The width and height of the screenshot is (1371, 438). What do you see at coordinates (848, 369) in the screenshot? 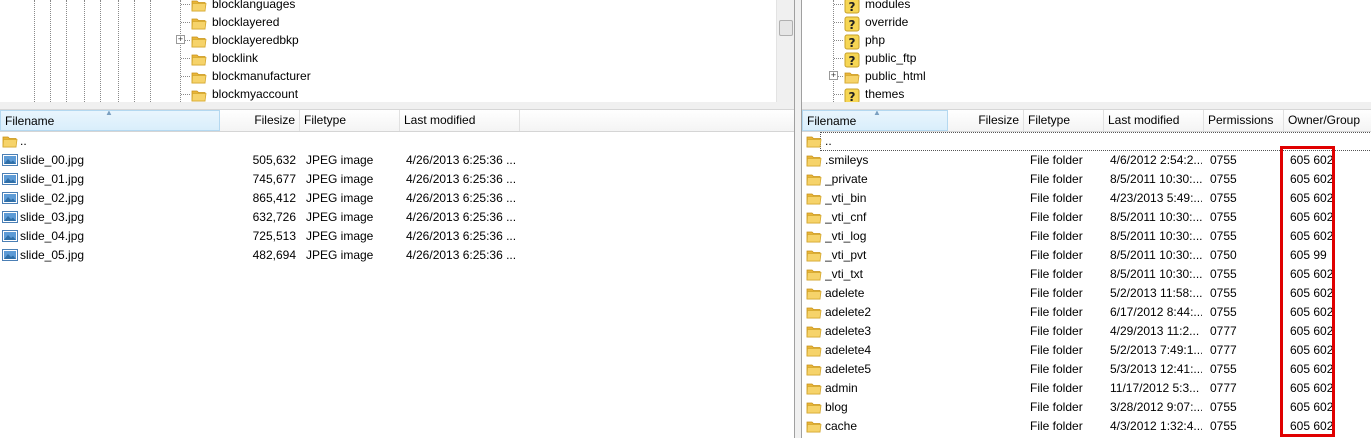
I see `filename-cell: adelete5` at bounding box center [848, 369].